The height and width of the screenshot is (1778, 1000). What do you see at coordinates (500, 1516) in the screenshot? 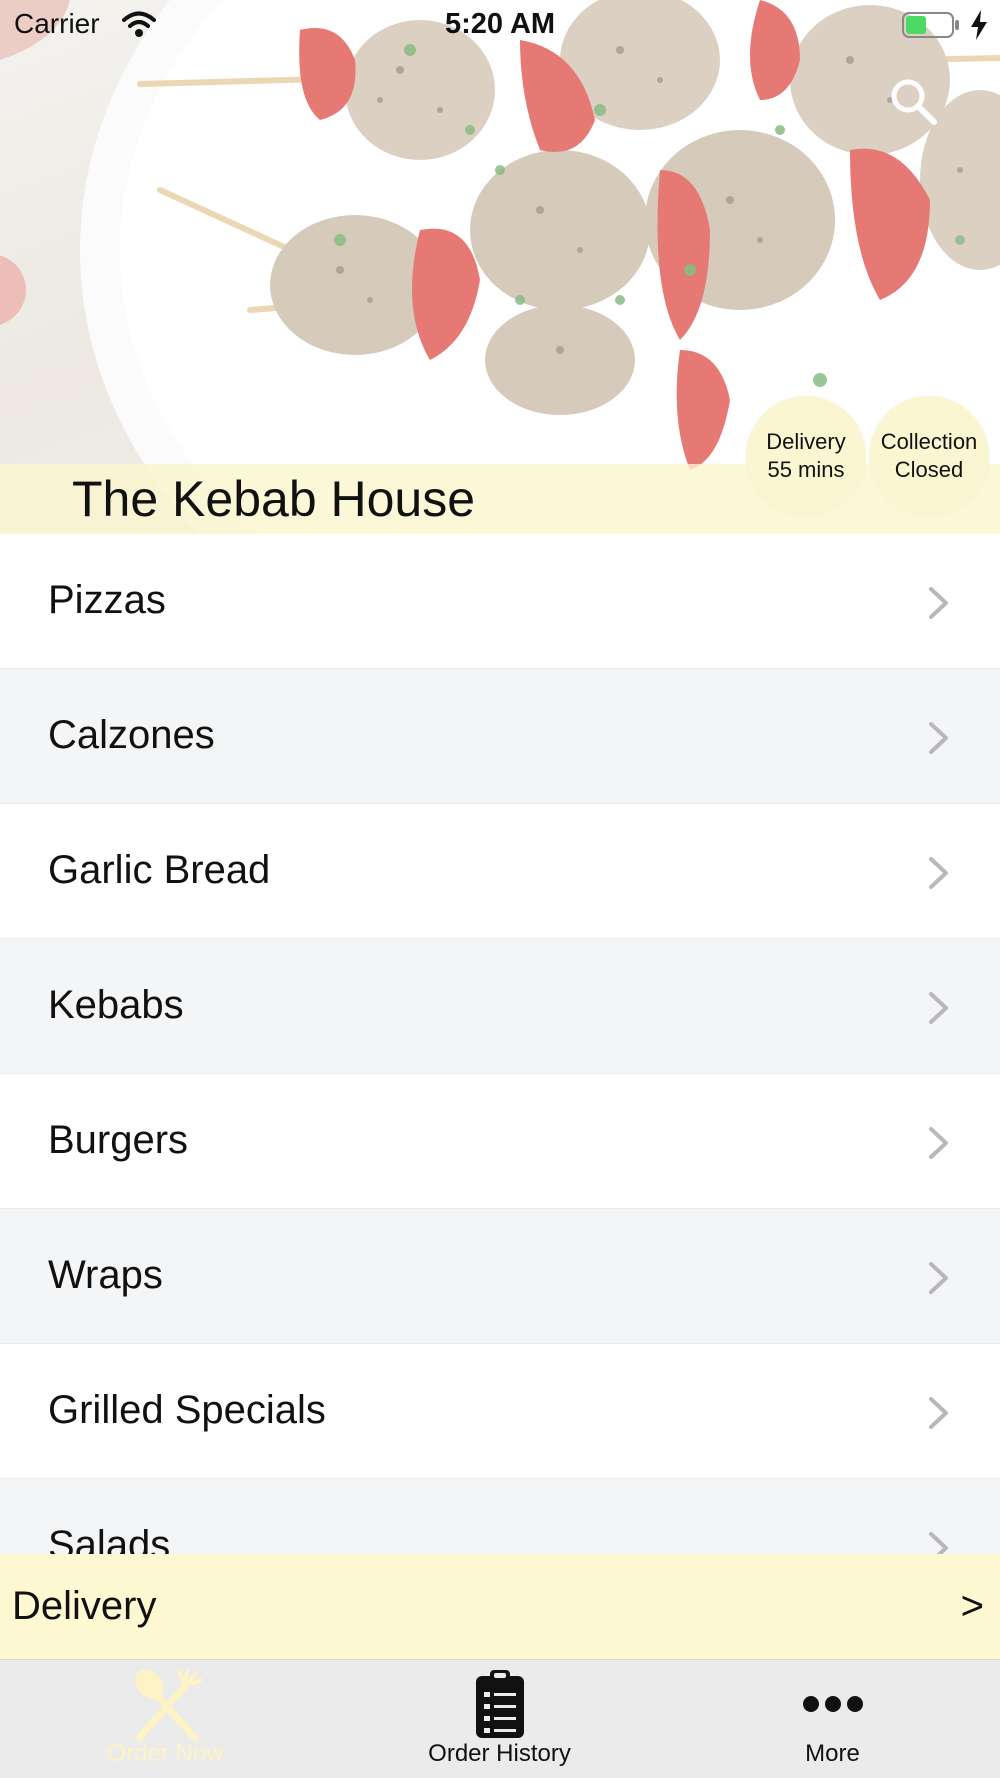
I see `menu-row-salads: Salads` at bounding box center [500, 1516].